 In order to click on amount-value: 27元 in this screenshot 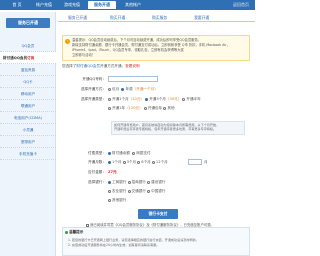, I will do `click(112, 172)`.